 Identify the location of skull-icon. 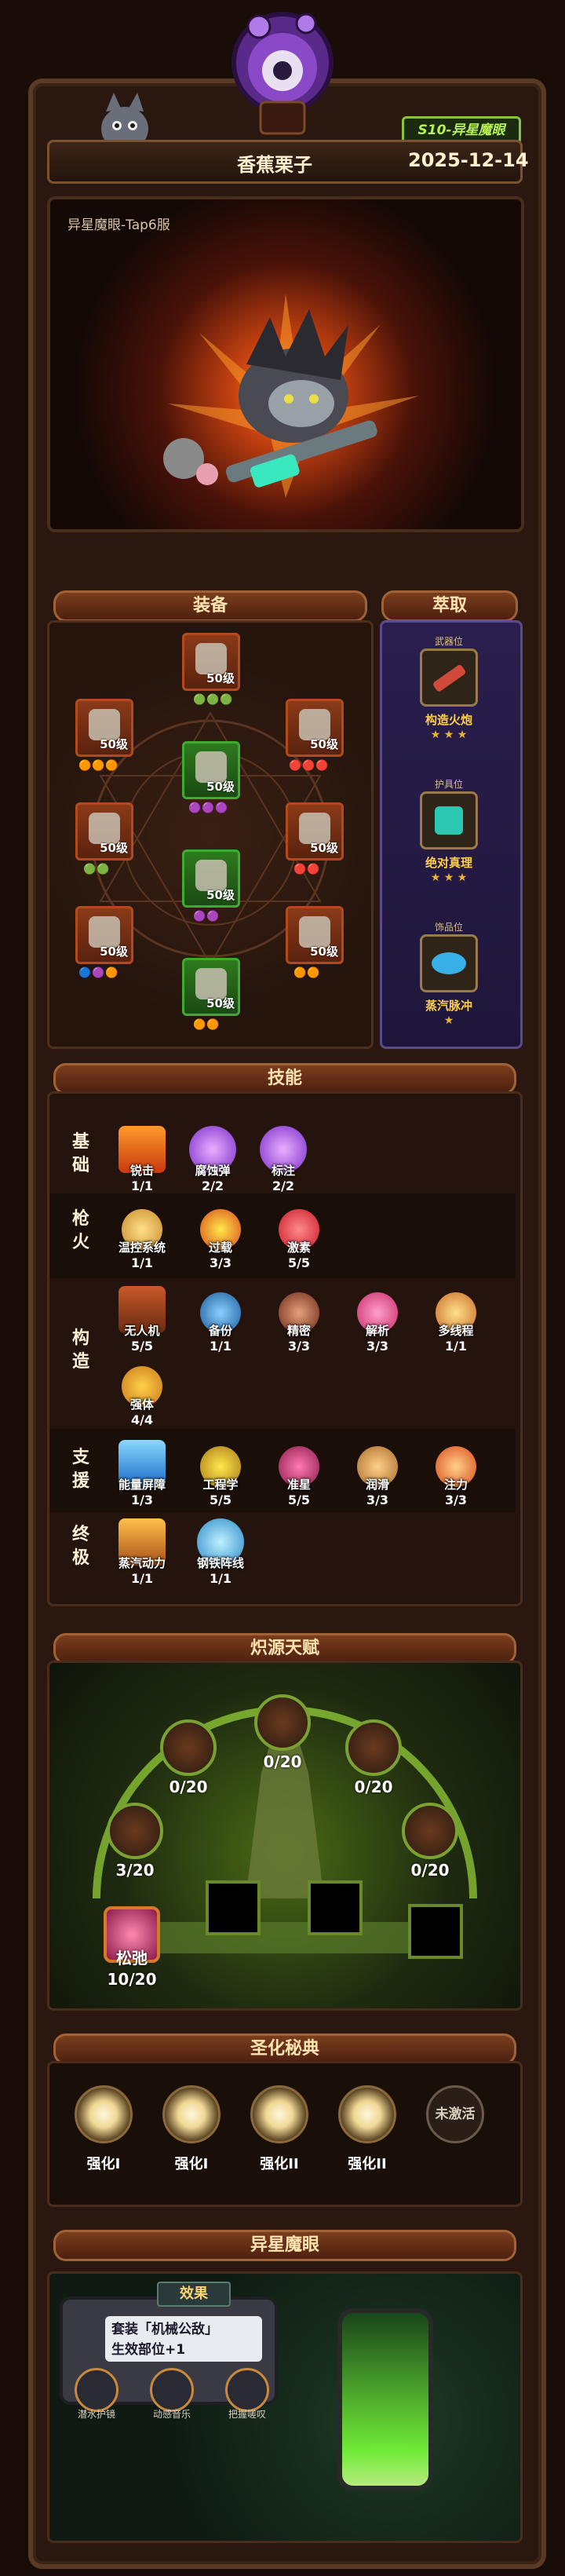
(430, 1831).